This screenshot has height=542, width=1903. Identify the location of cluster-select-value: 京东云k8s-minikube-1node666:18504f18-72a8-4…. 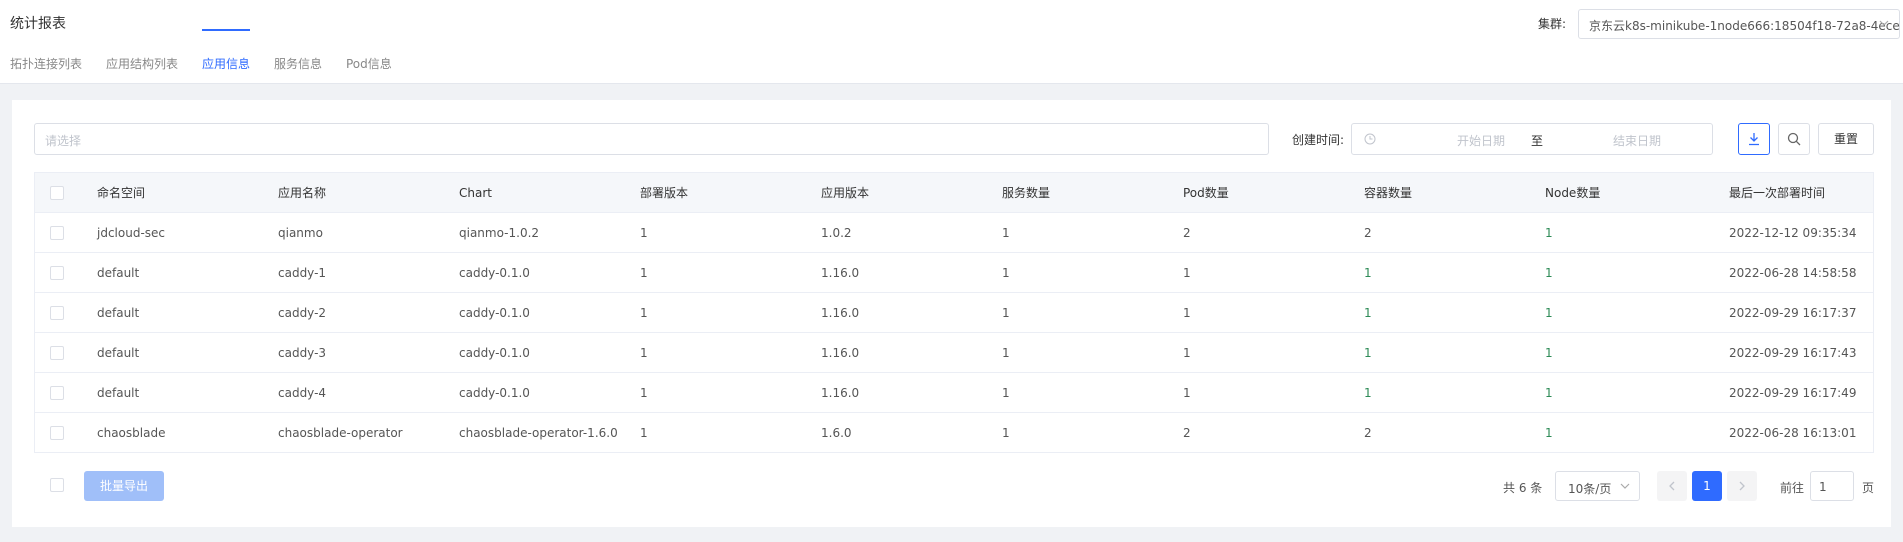
(1744, 26).